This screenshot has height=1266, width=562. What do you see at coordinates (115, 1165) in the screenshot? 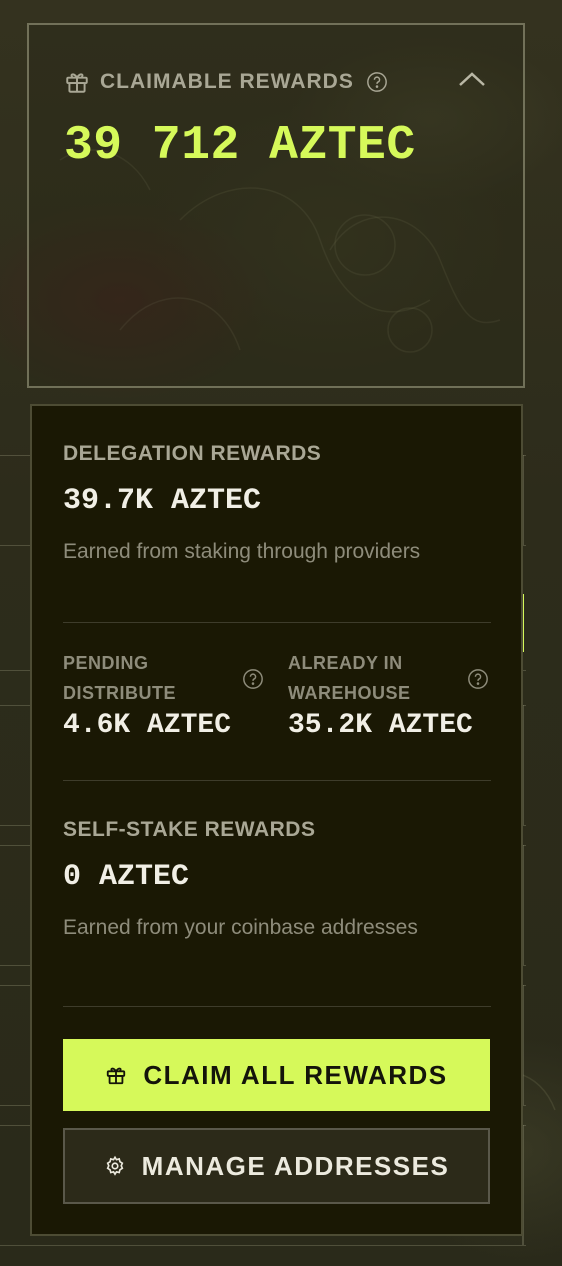
I see `gear-icon` at bounding box center [115, 1165].